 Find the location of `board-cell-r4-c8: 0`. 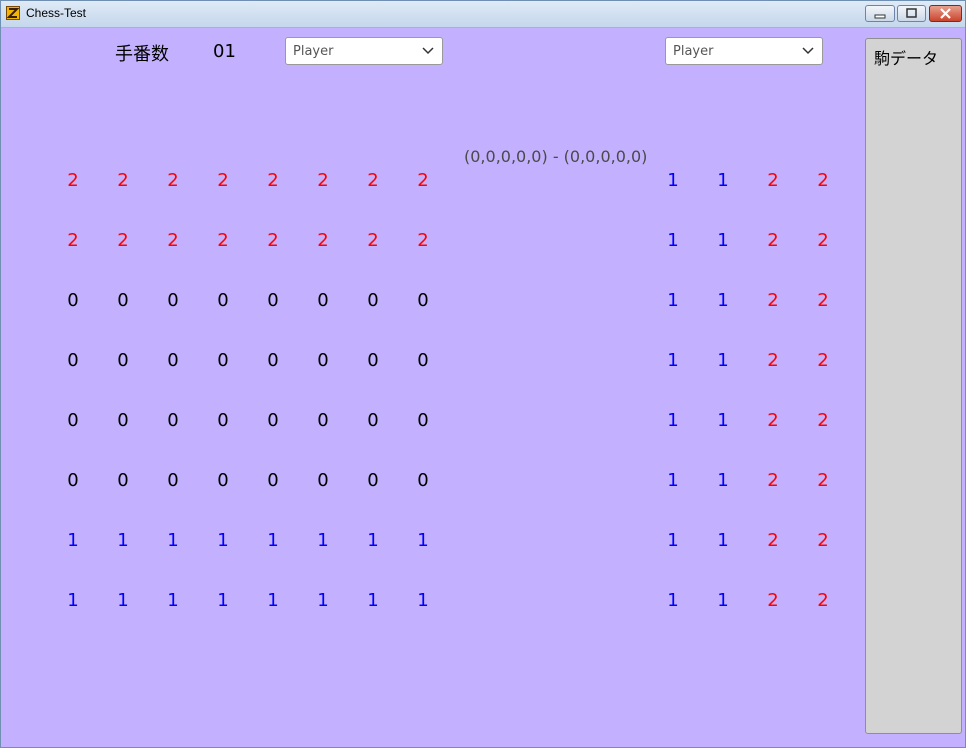

board-cell-r4-c8: 0 is located at coordinates (423, 361).